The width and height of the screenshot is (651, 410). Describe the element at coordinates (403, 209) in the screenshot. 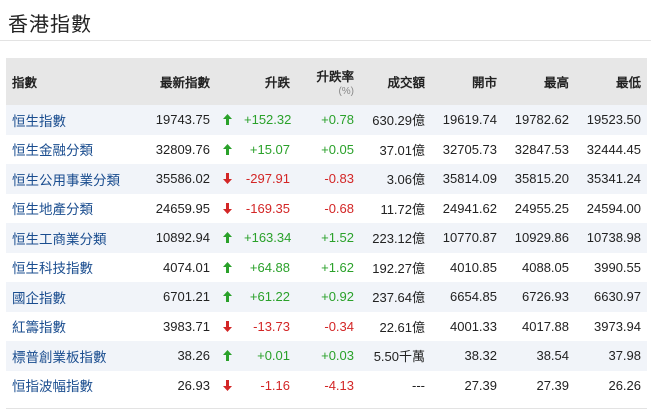

I see `cell-turnover: 11.72億` at that location.